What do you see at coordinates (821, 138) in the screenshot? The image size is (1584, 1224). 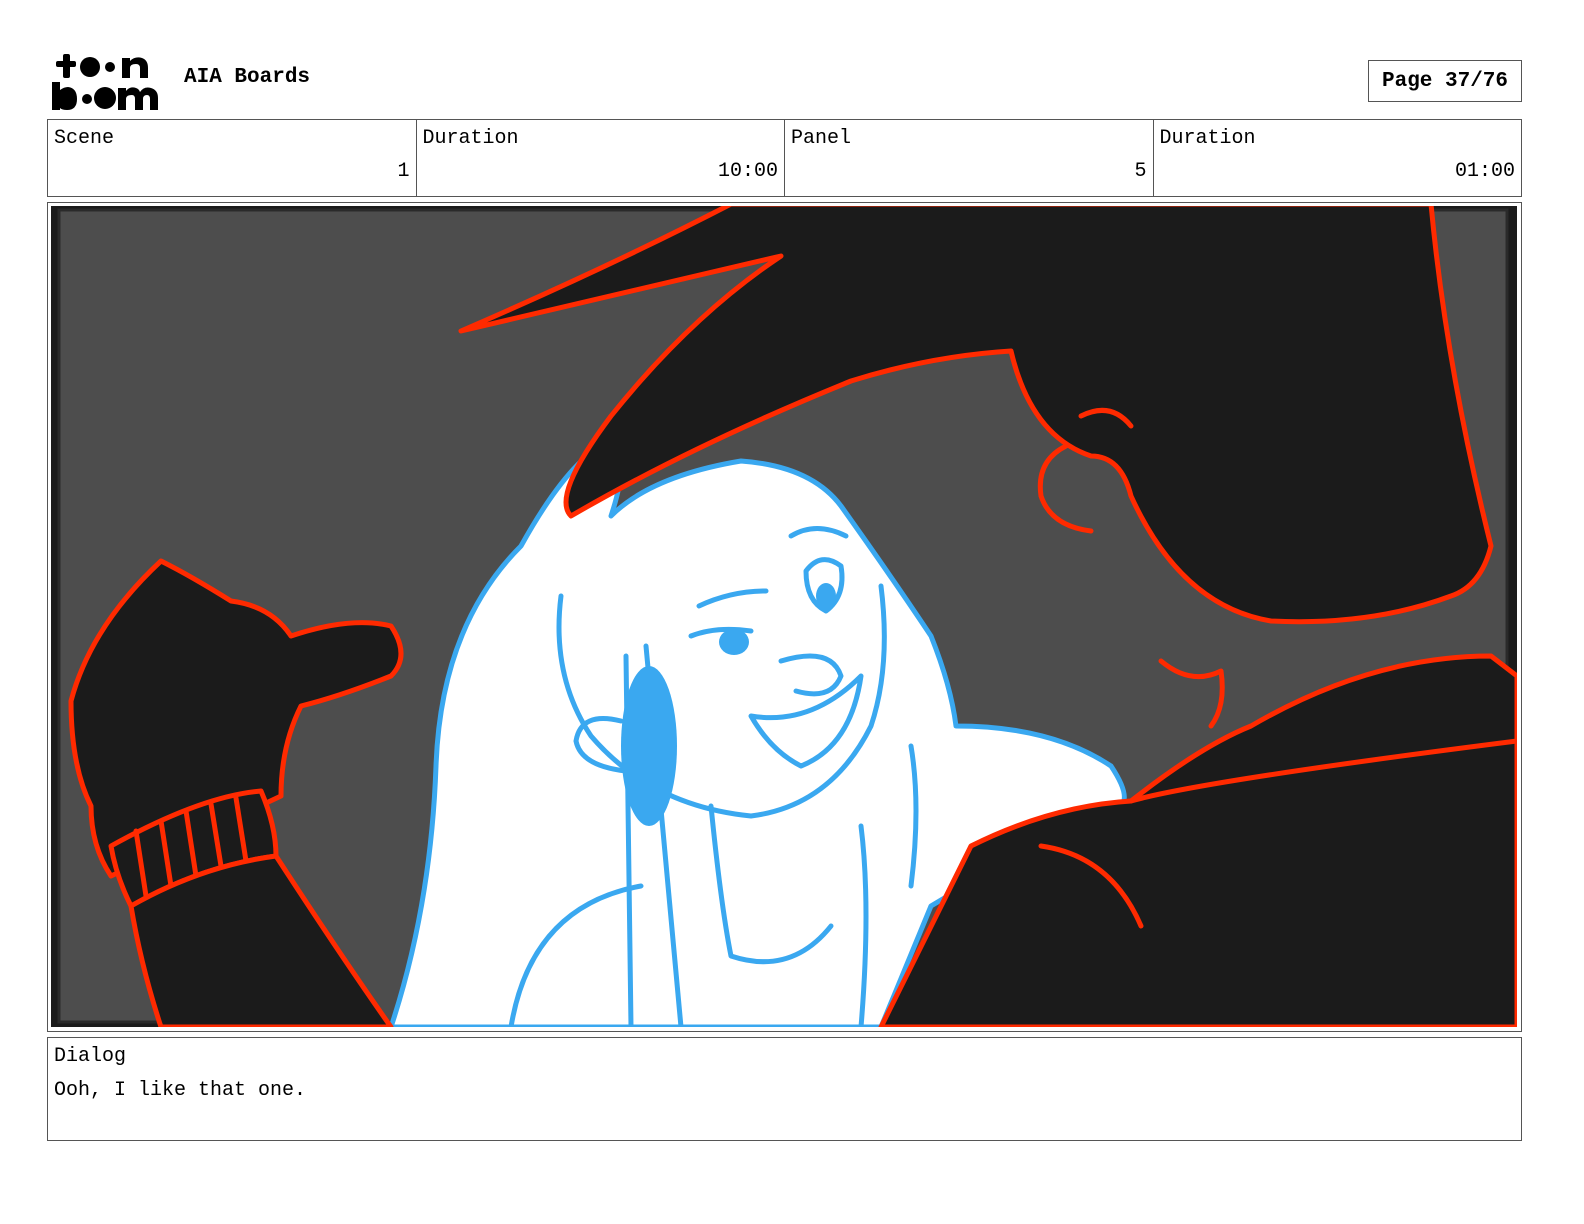 I see `panel-label: Panel` at bounding box center [821, 138].